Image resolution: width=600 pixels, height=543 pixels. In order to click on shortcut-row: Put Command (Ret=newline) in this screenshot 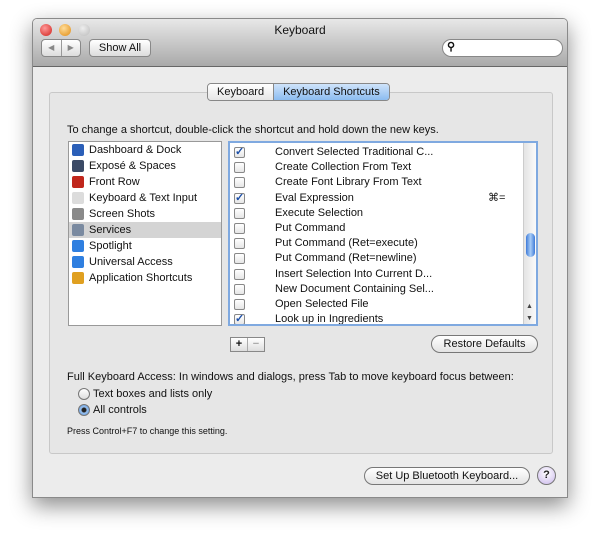, I will do `click(377, 258)`.